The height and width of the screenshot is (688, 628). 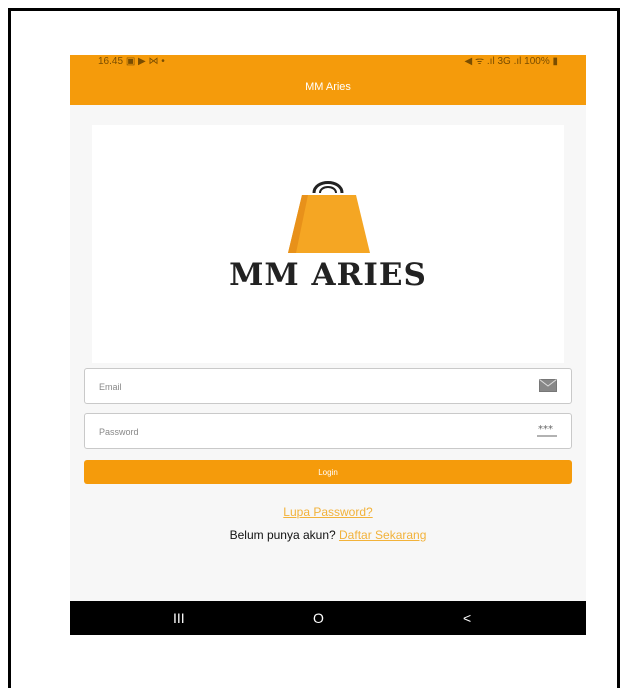 I want to click on password-input, so click(x=299, y=432).